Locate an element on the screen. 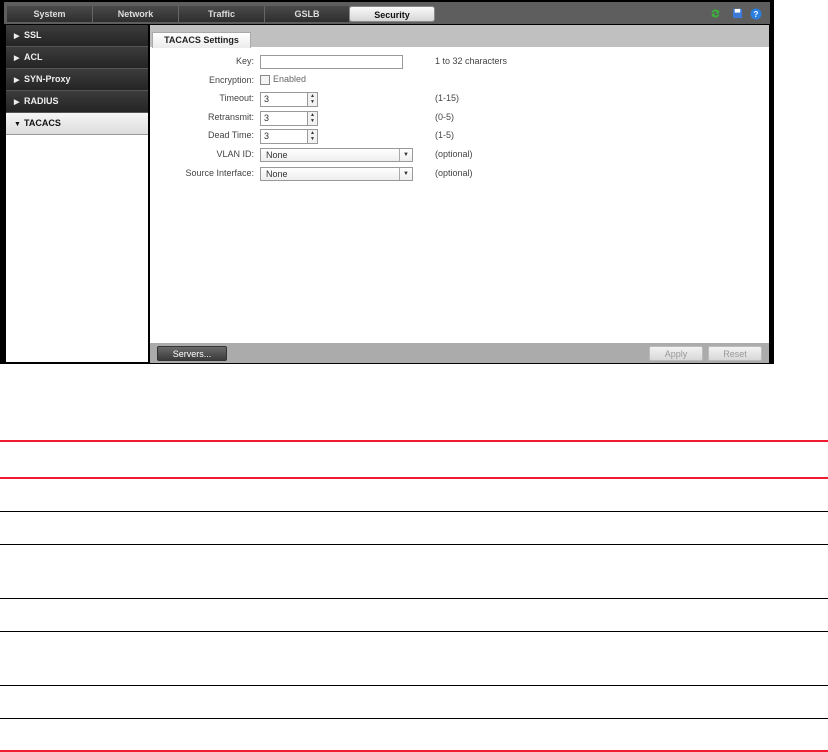 This screenshot has height=752, width=828. source-interface-hint: (optional) is located at coordinates (454, 173).